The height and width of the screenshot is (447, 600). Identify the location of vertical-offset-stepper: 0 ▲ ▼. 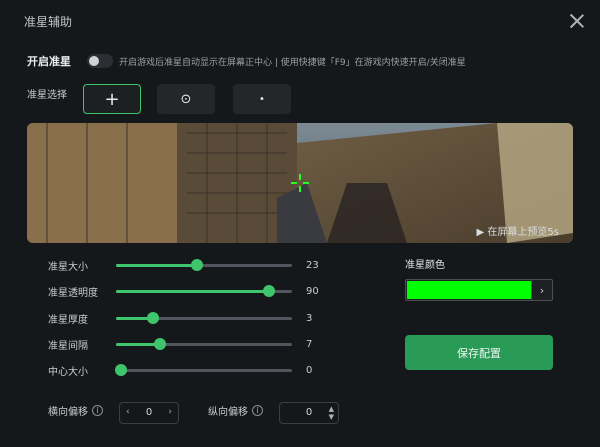
(309, 413).